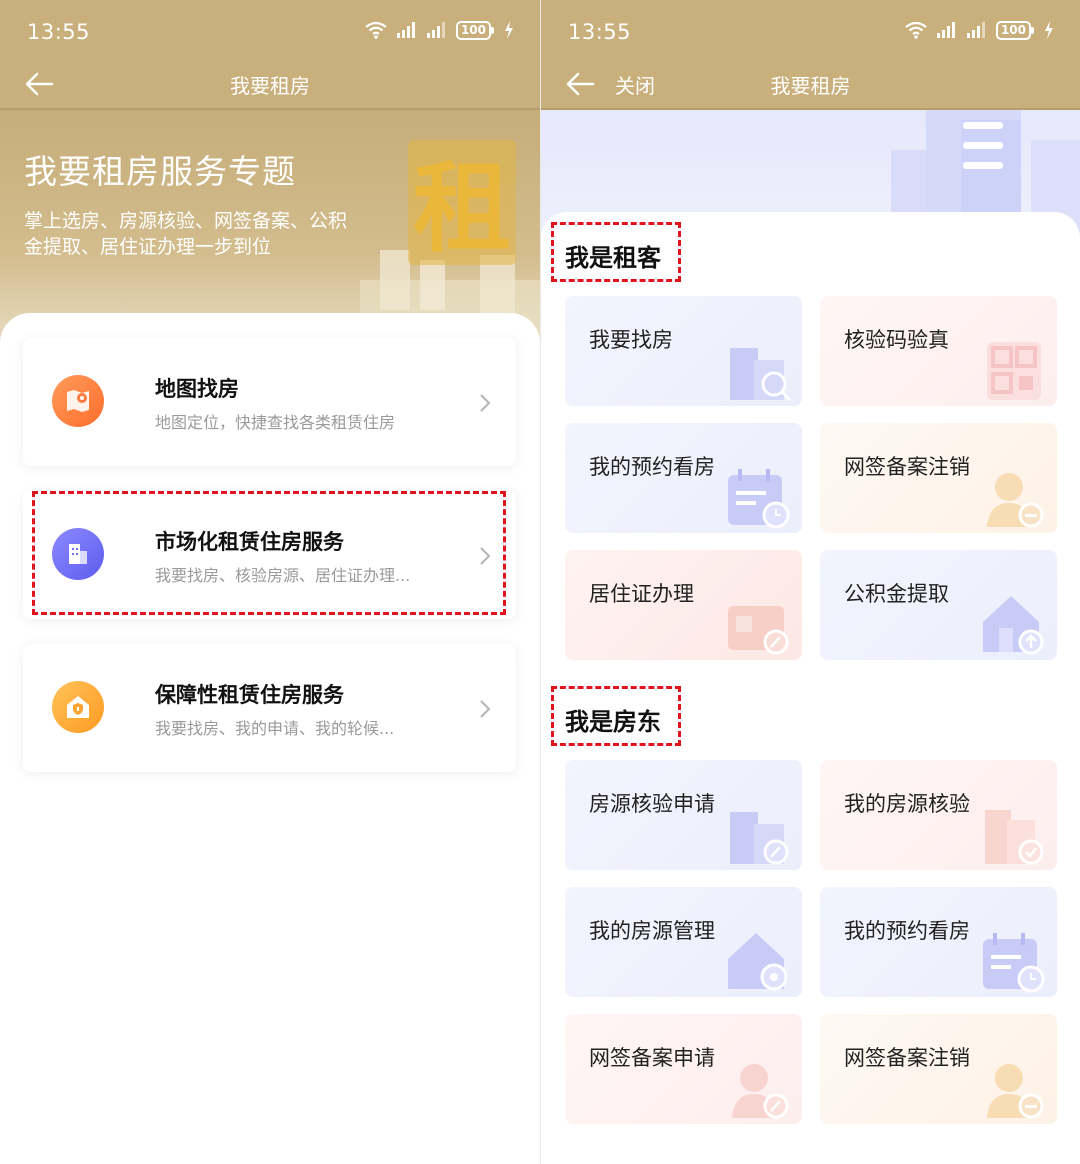  I want to click on building-edit-icon, so click(759, 838).